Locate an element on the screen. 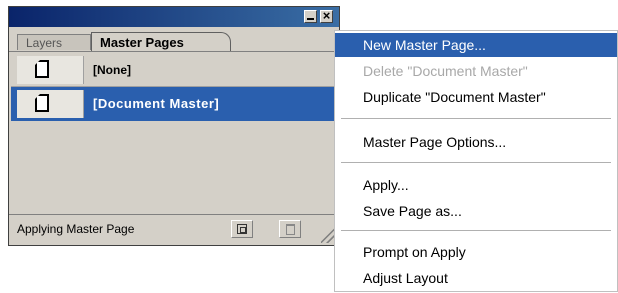 The image size is (618, 293). menu-item-duplicate-master: Duplicate "Document Master" is located at coordinates (476, 97).